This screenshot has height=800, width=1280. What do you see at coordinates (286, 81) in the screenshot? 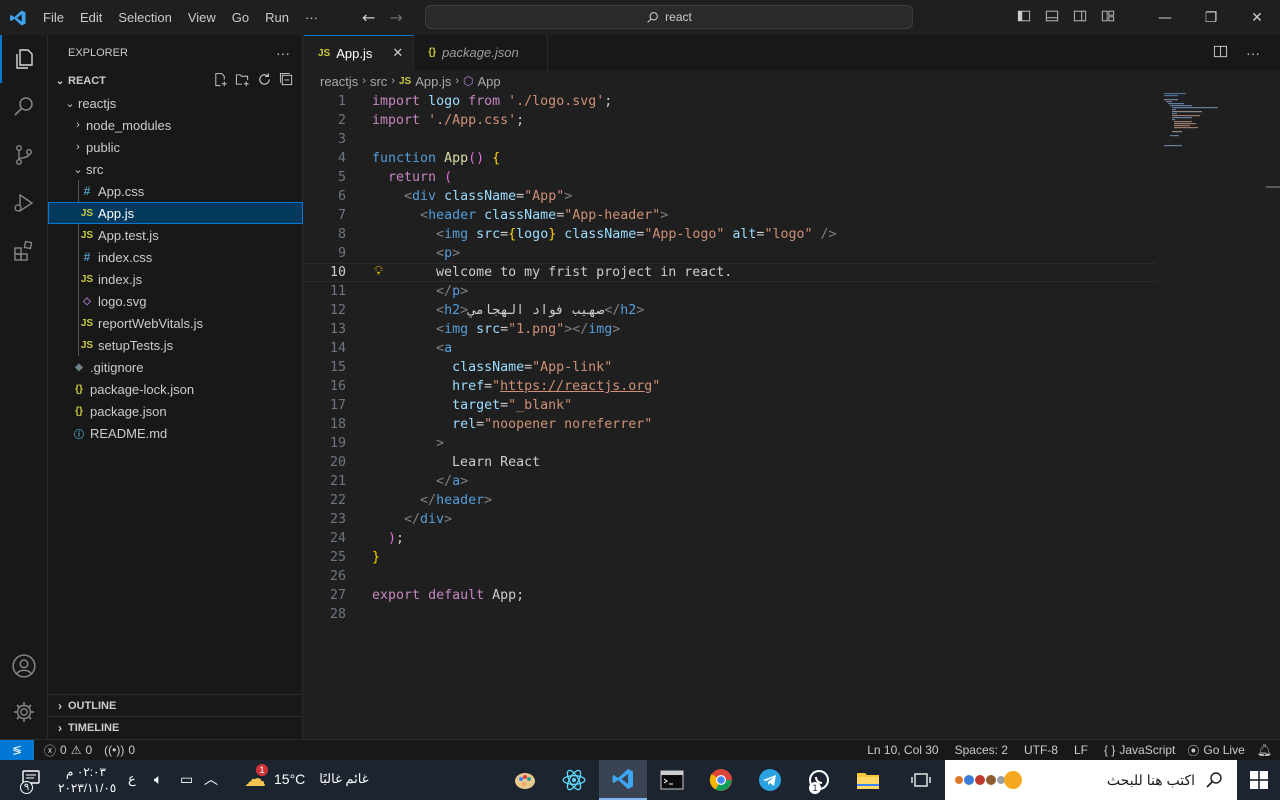
I see `collapse-all-icon` at bounding box center [286, 81].